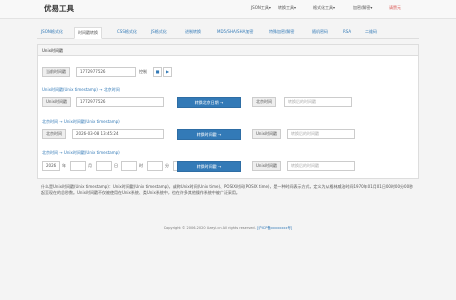  I want to click on current-timestamp-field: 1772977526, so click(106, 72).